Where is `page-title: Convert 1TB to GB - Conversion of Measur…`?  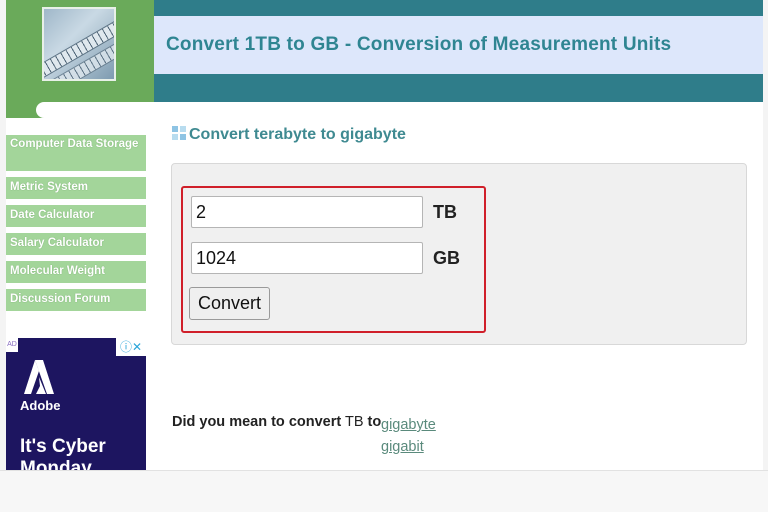
page-title: Convert 1TB to GB - Conversion of Measur… is located at coordinates (419, 44).